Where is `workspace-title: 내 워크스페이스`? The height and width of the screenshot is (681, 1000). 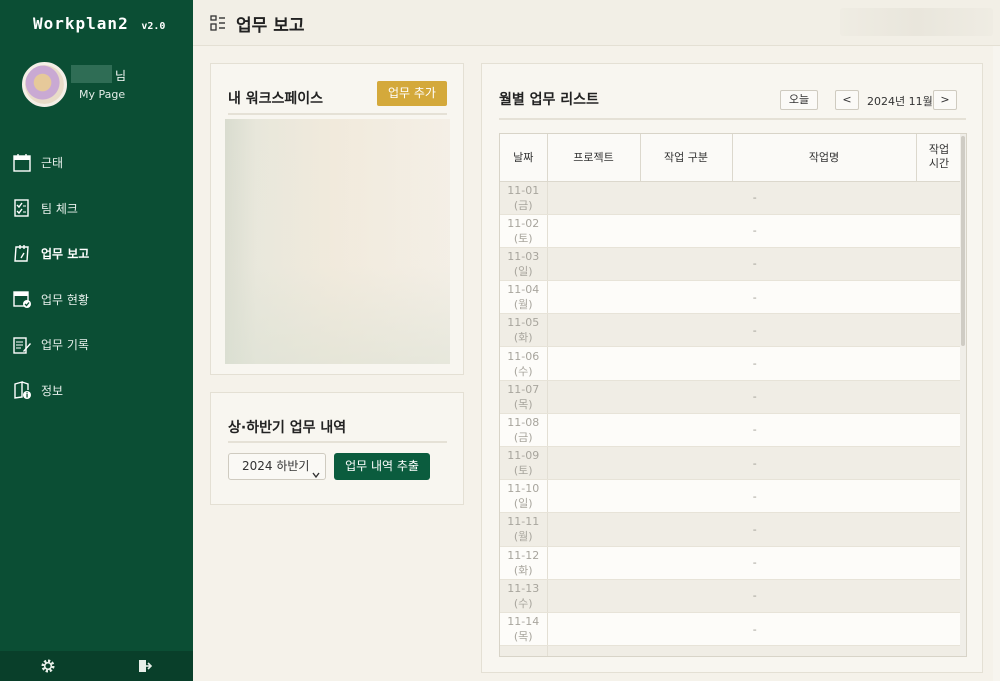
workspace-title: 내 워크스페이스 is located at coordinates (276, 99).